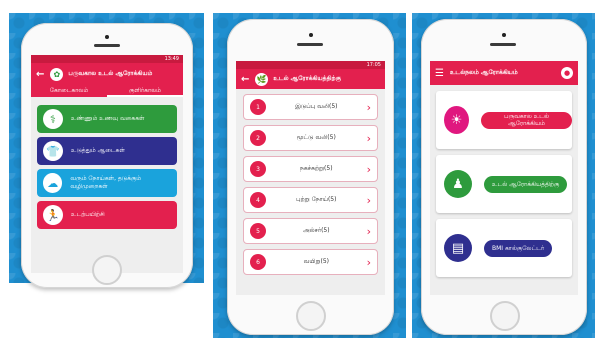 This screenshot has height=338, width=597. Describe the element at coordinates (69, 91) in the screenshot. I see `tab-summer: கோடைகாலம்` at that location.